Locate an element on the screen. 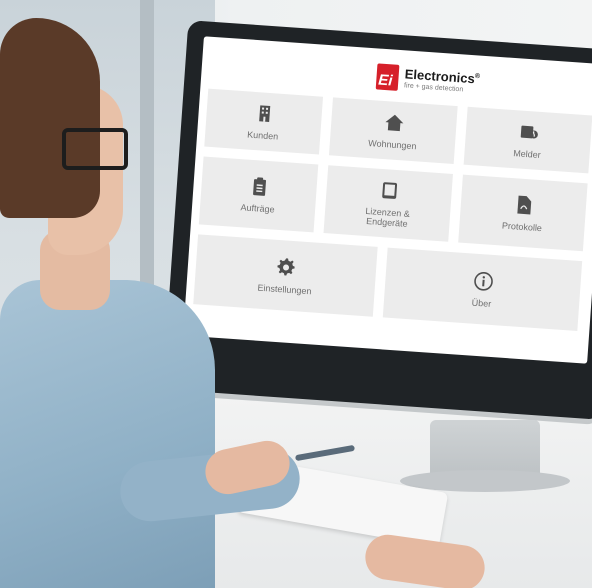 The height and width of the screenshot is (588, 592). tile-label: Melder is located at coordinates (527, 154).